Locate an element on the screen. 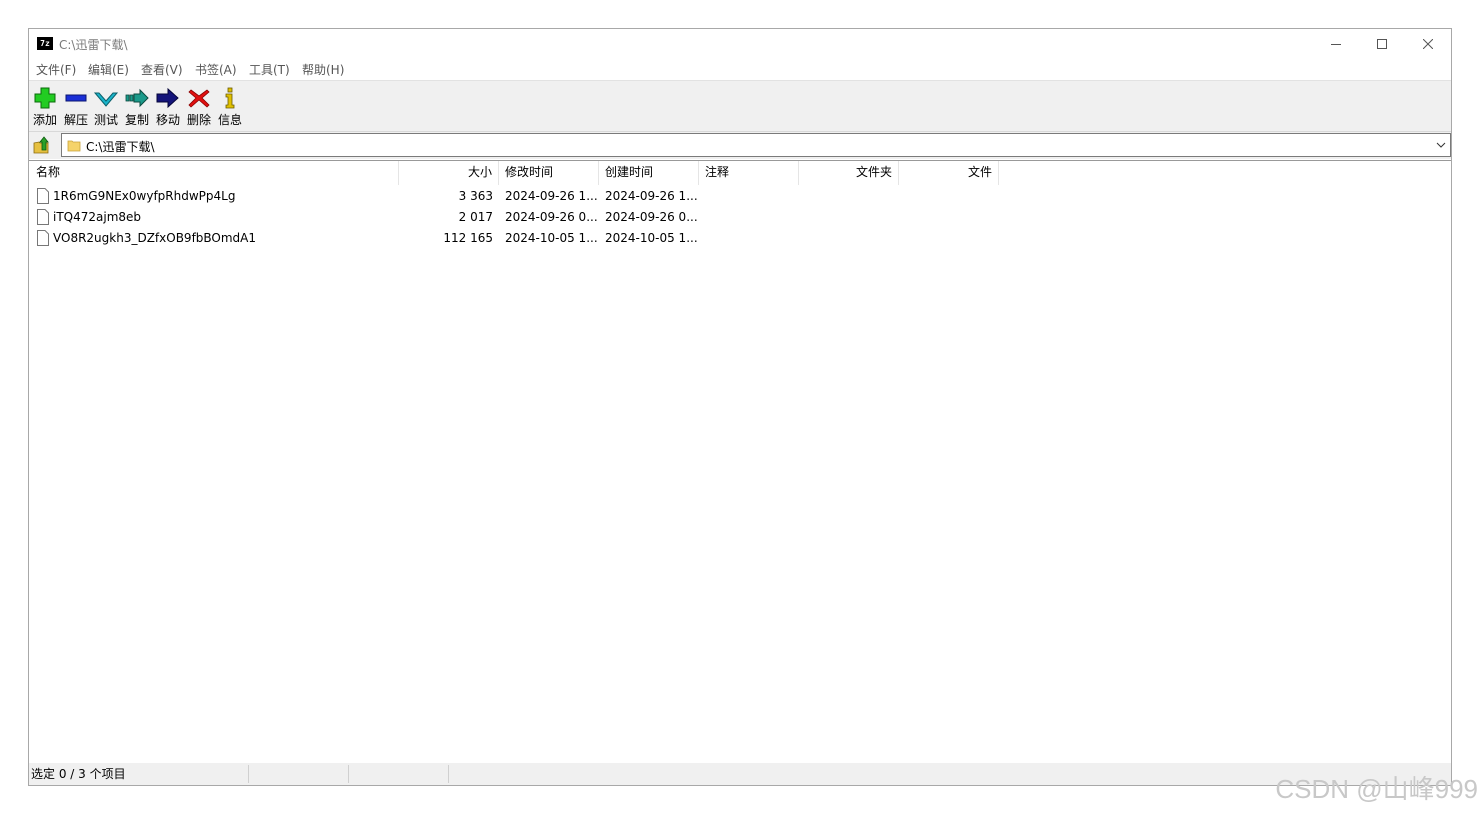  column-header-created: 创建时间 is located at coordinates (649, 173).